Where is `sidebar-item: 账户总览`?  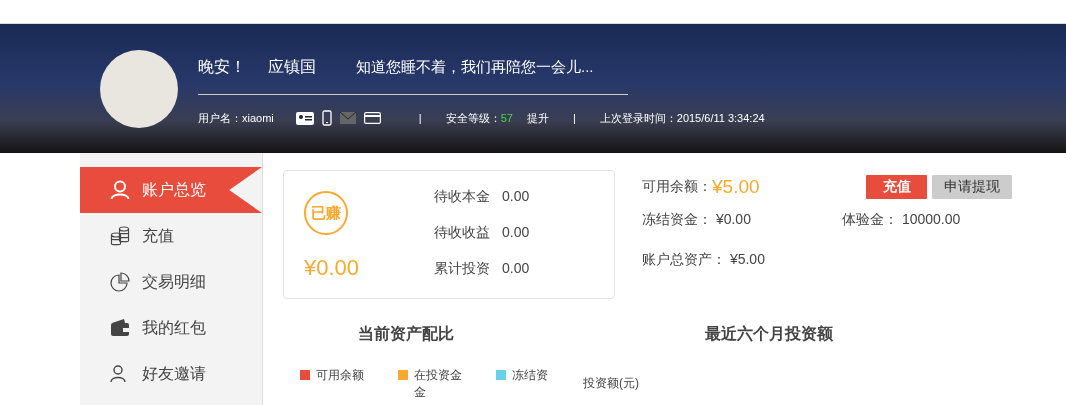
sidebar-item: 账户总览 is located at coordinates (171, 190).